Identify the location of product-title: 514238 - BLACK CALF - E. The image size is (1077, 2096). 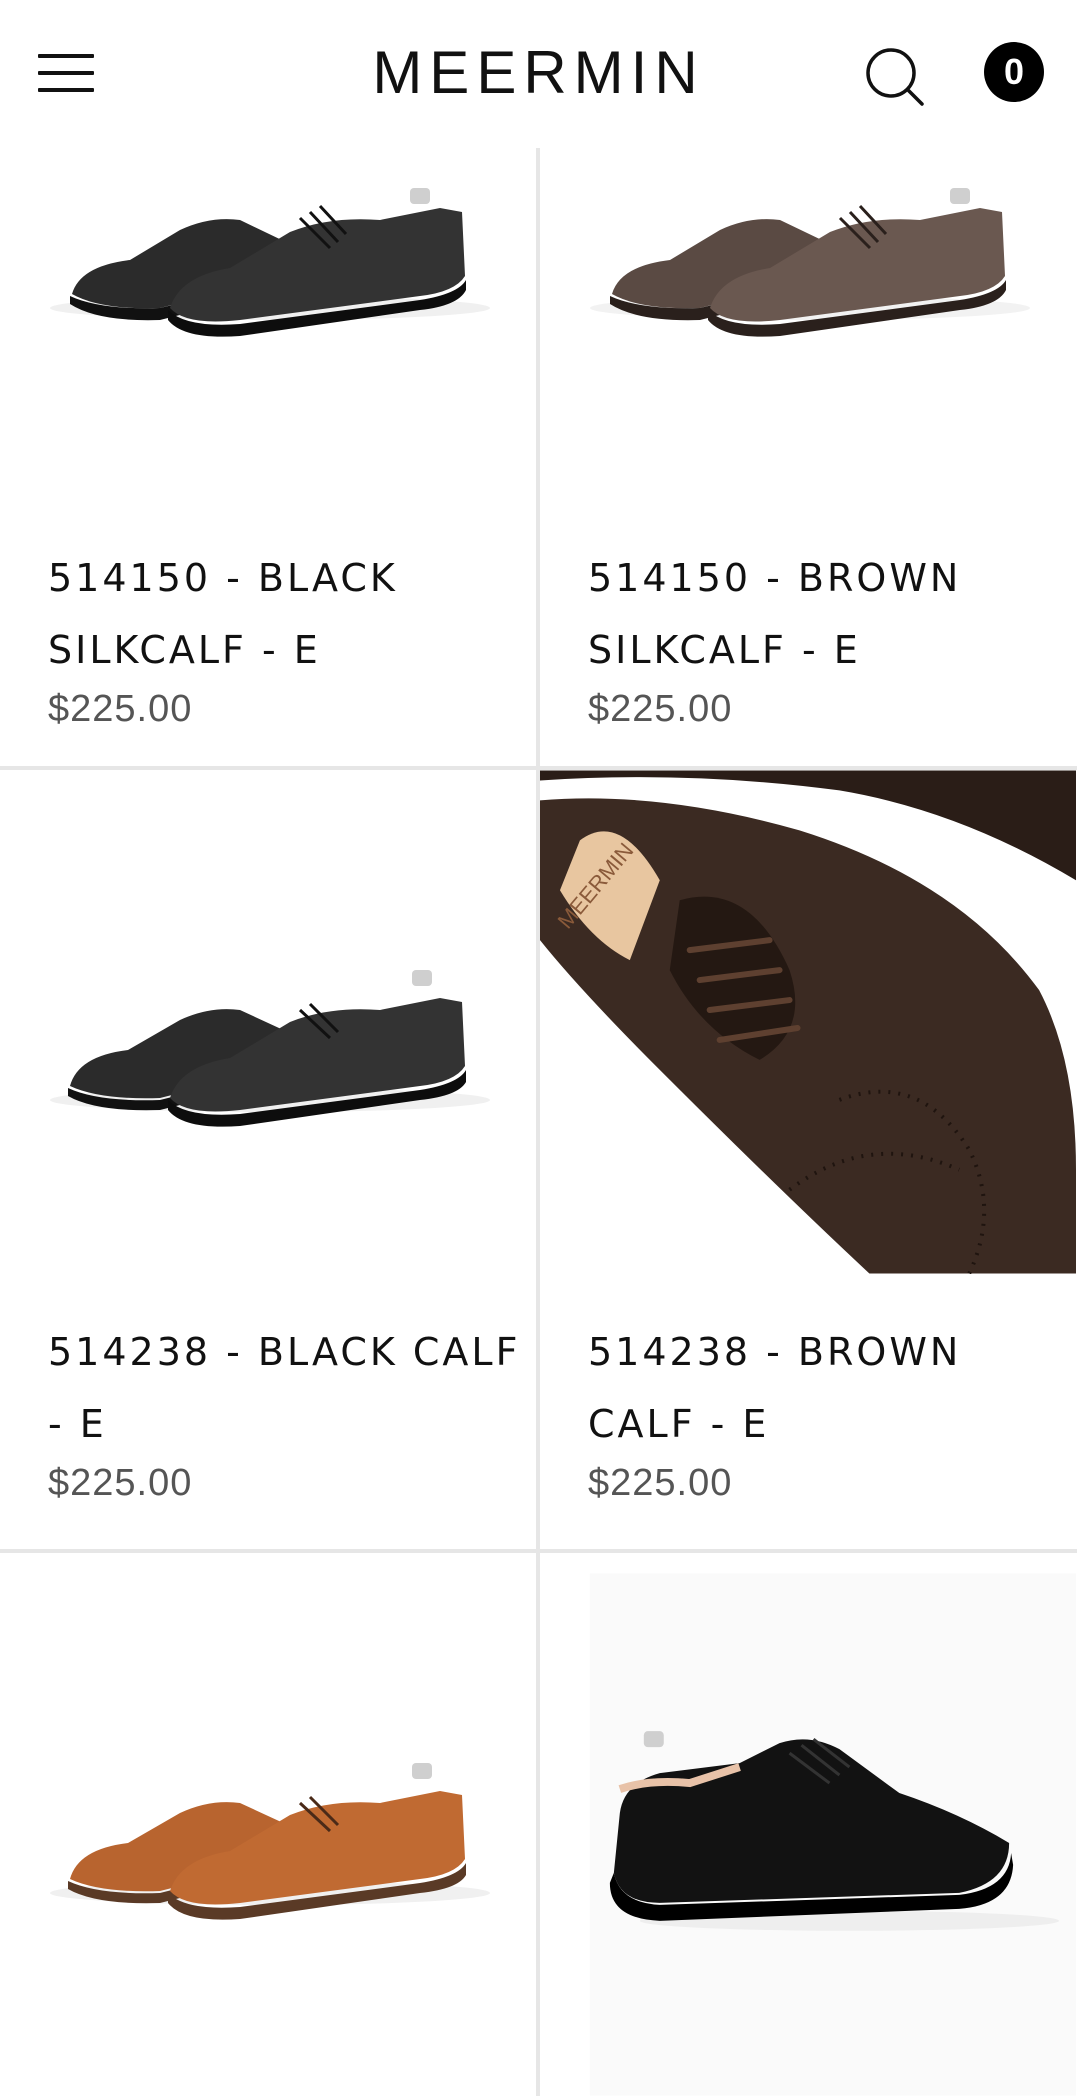
(288, 1388).